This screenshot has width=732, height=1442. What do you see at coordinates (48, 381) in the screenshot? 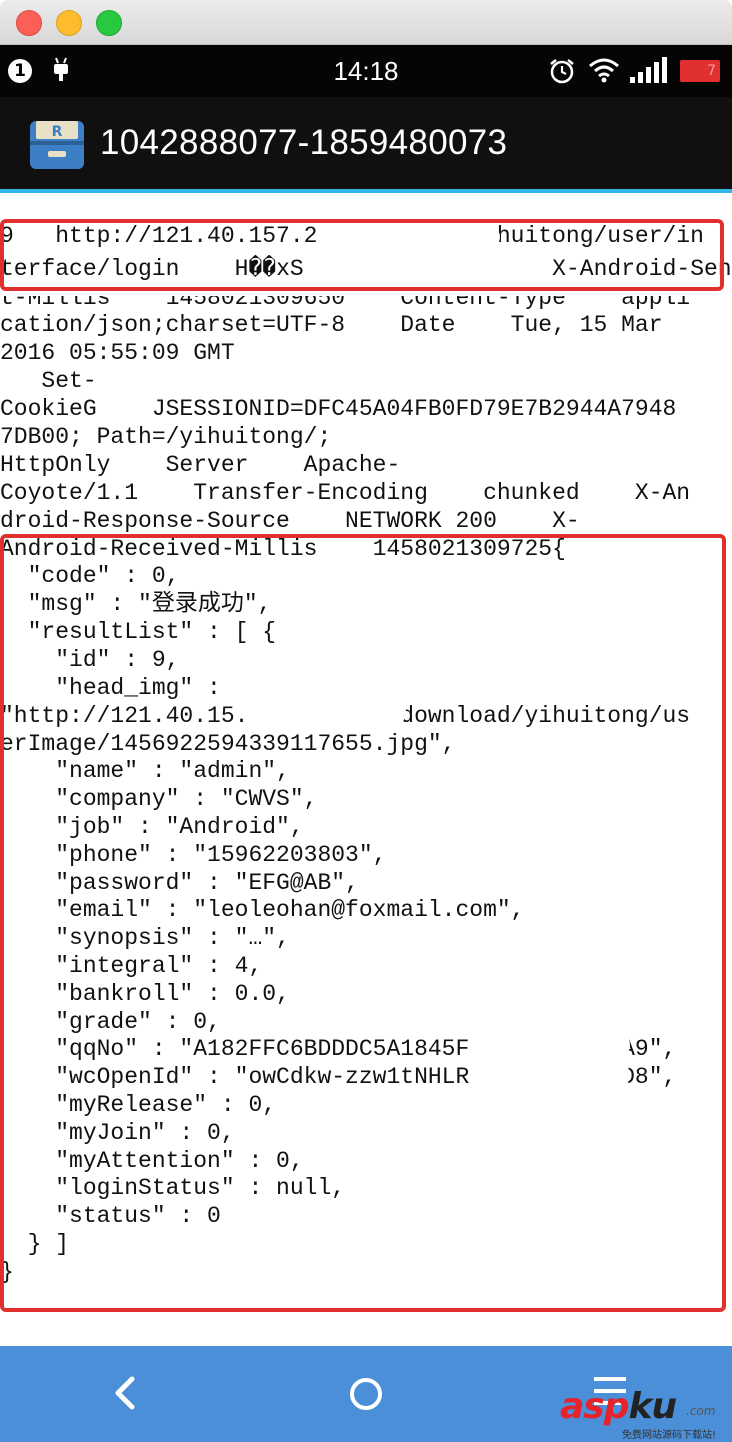
I see `response-line: Set-` at bounding box center [48, 381].